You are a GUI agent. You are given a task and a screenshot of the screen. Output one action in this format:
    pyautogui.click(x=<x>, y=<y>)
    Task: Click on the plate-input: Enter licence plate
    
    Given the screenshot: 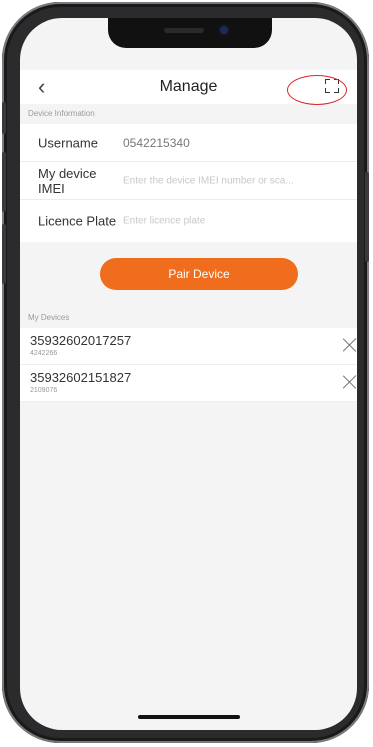 What is the action you would take?
    pyautogui.click(x=236, y=221)
    